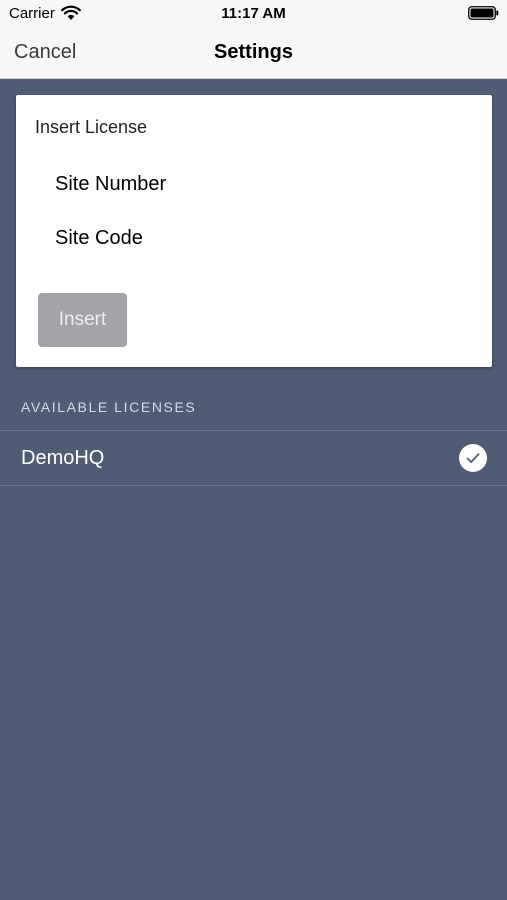  I want to click on insert-license-title: Insert License, so click(91, 127).